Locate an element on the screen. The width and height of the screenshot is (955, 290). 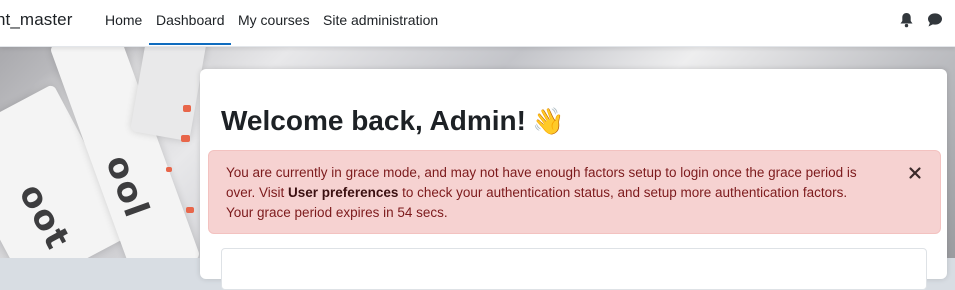
welcome-heading: Welcome back, Admin! is located at coordinates (373, 120).